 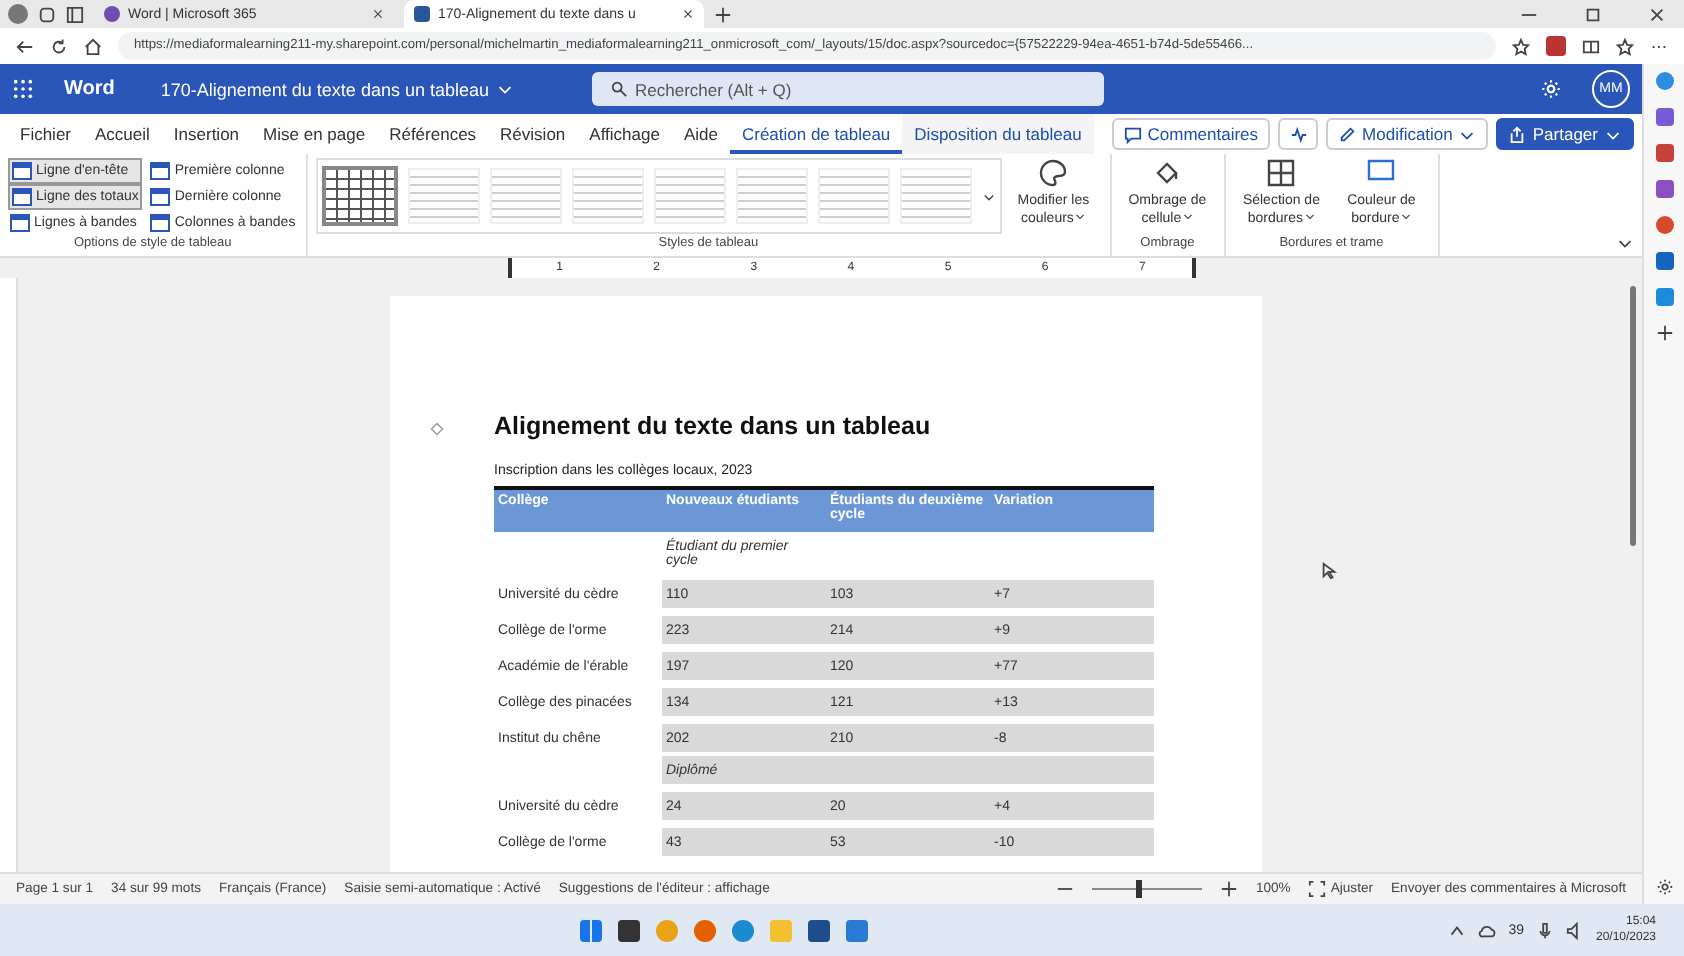 I want to click on zoom-in-icon, so click(x=1228, y=889).